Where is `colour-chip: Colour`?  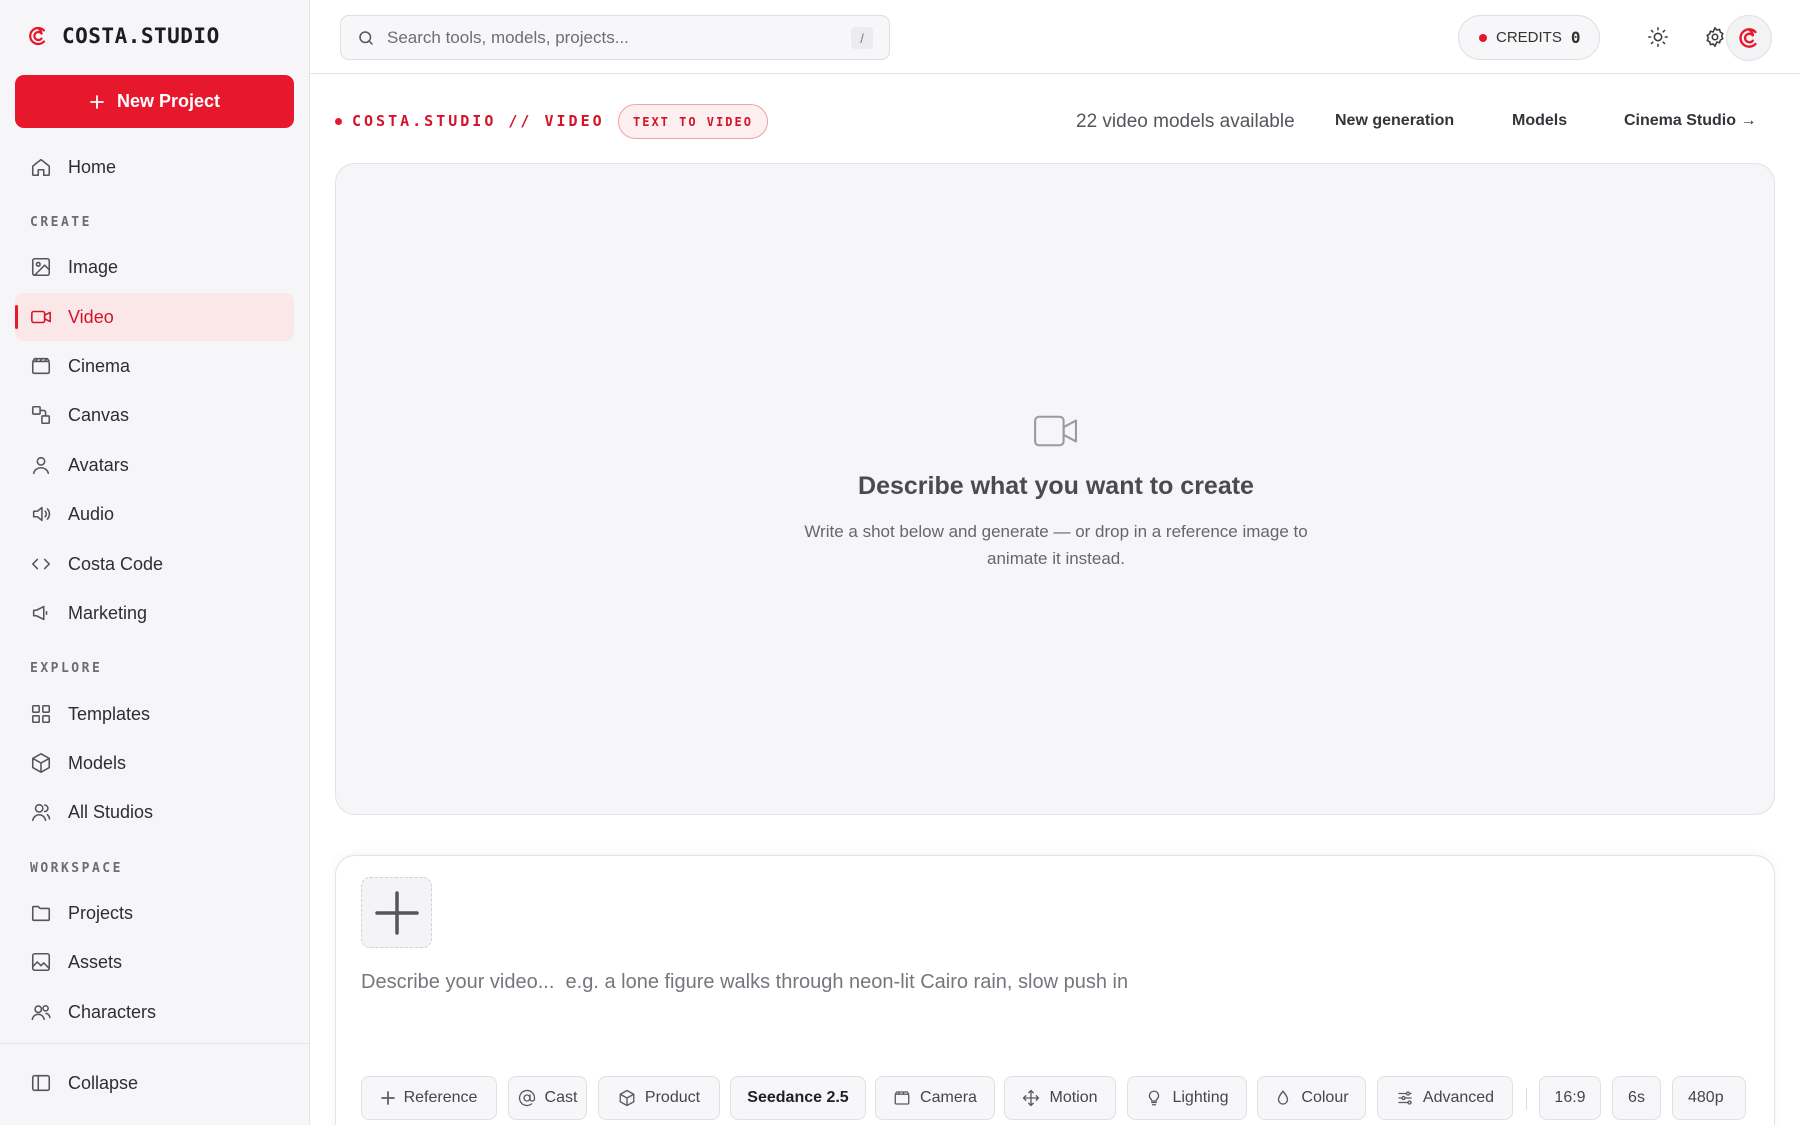 colour-chip: Colour is located at coordinates (1311, 1098).